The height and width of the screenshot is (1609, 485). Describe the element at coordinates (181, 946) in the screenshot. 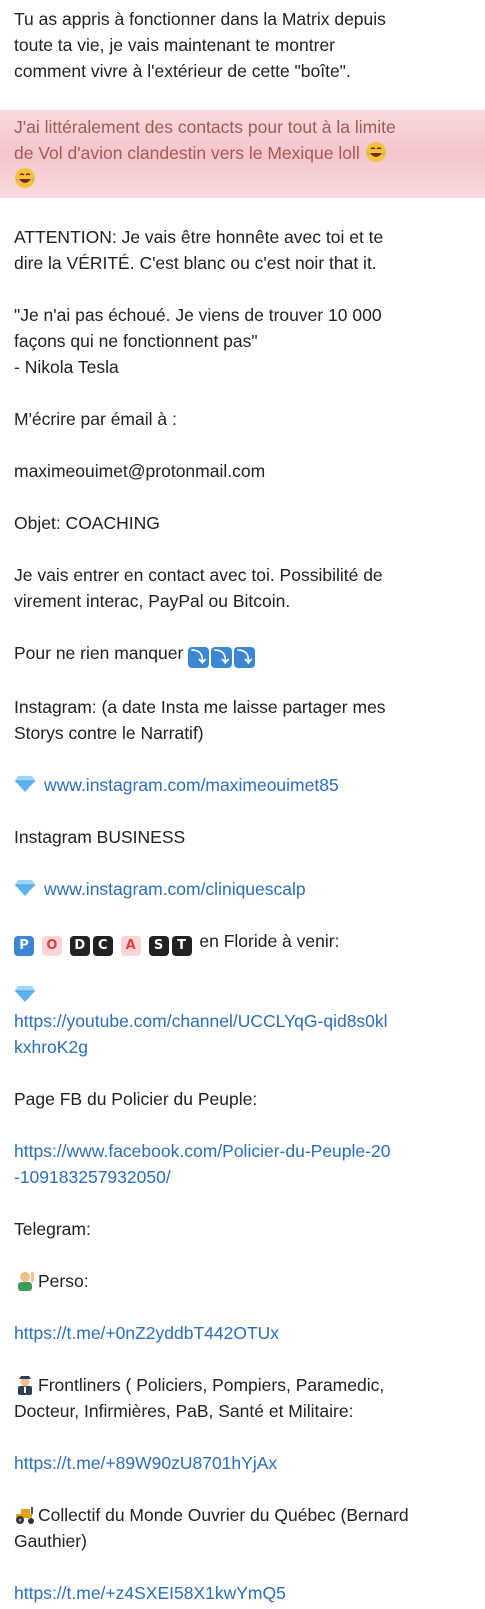

I see `letter-t-icon: T` at that location.